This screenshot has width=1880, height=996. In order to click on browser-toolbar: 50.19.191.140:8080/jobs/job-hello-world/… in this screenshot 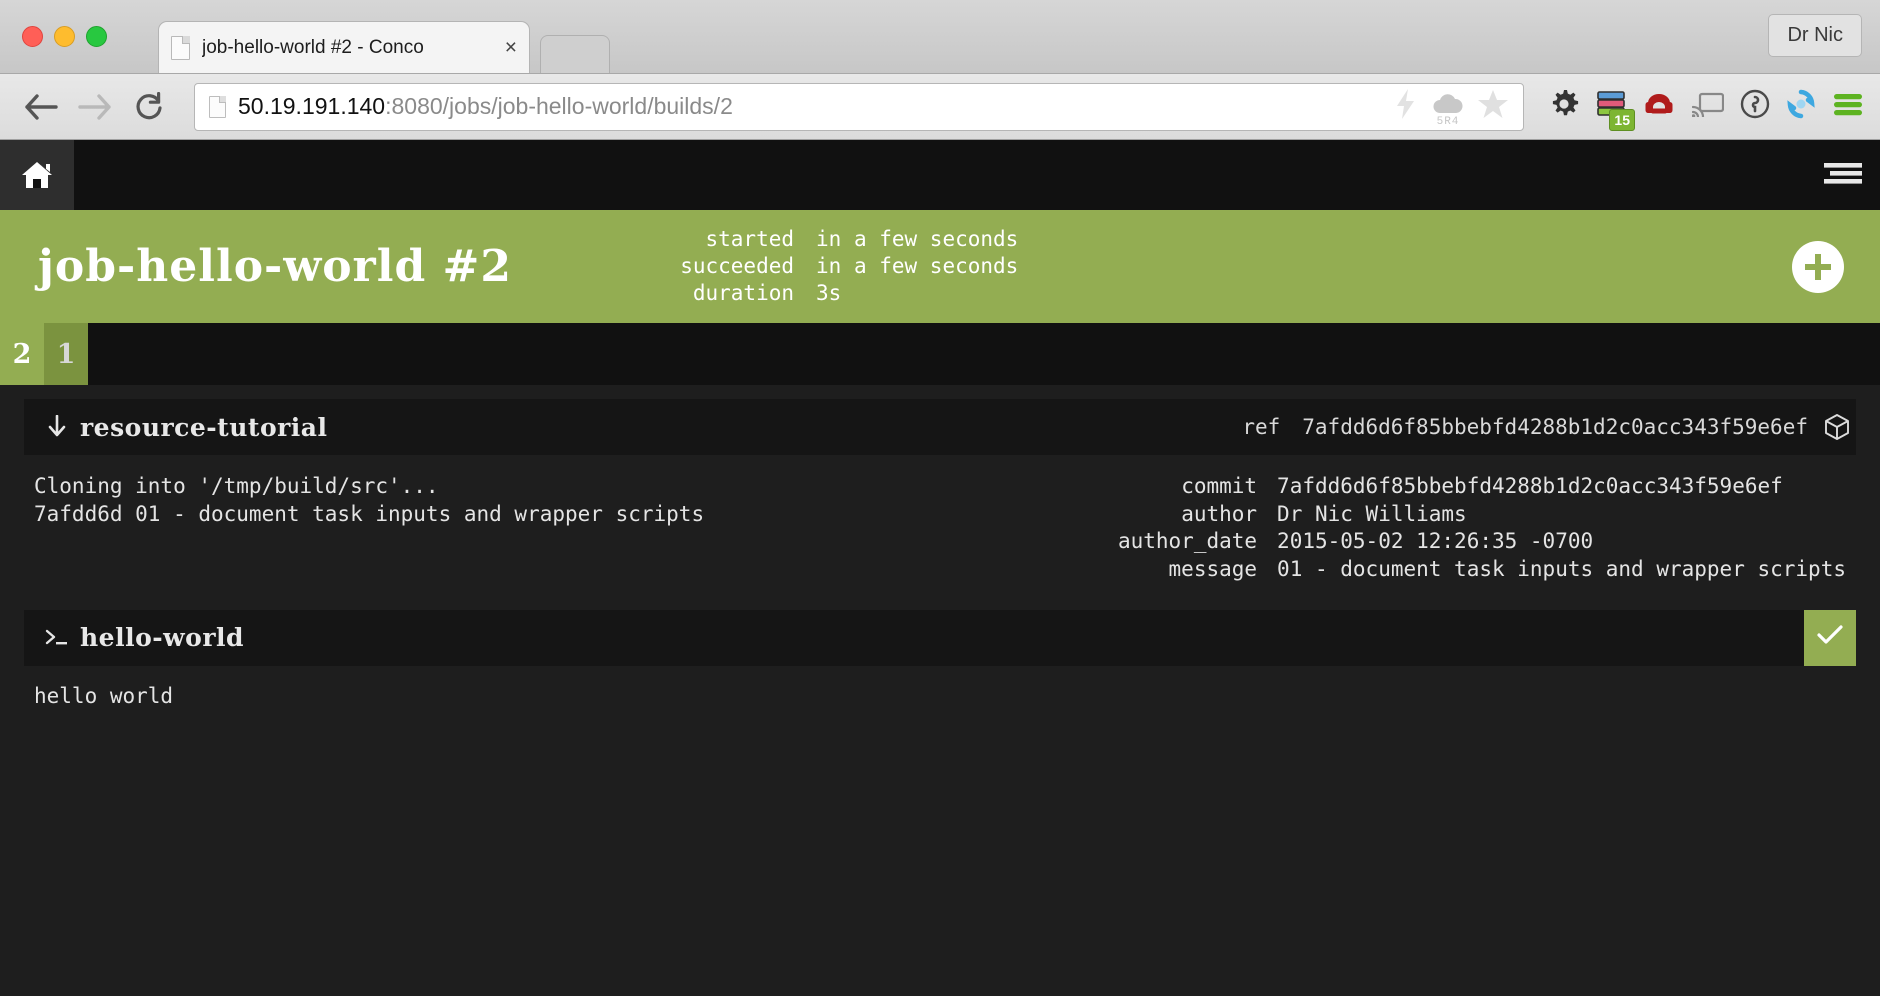, I will do `click(940, 107)`.